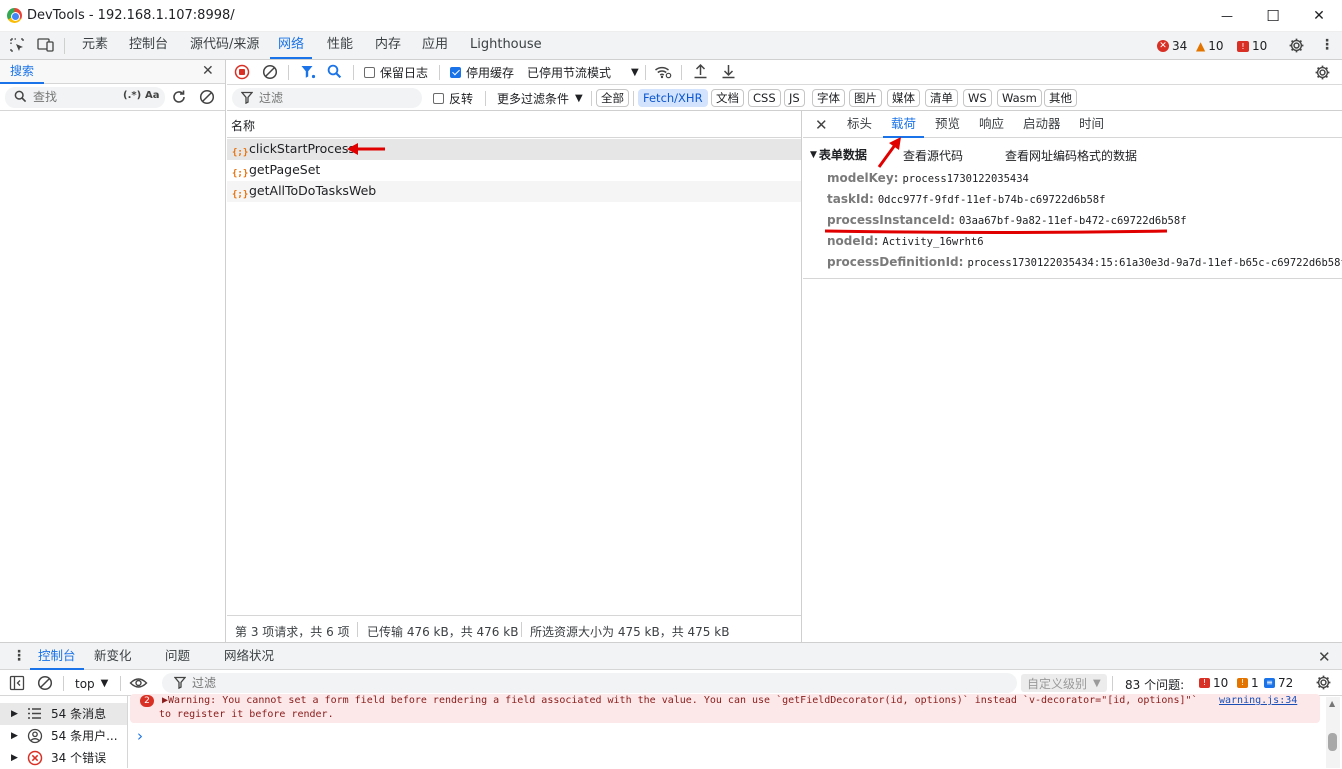 Image resolution: width=1342 pixels, height=769 pixels. Describe the element at coordinates (34, 713) in the screenshot. I see `list-icon` at that location.